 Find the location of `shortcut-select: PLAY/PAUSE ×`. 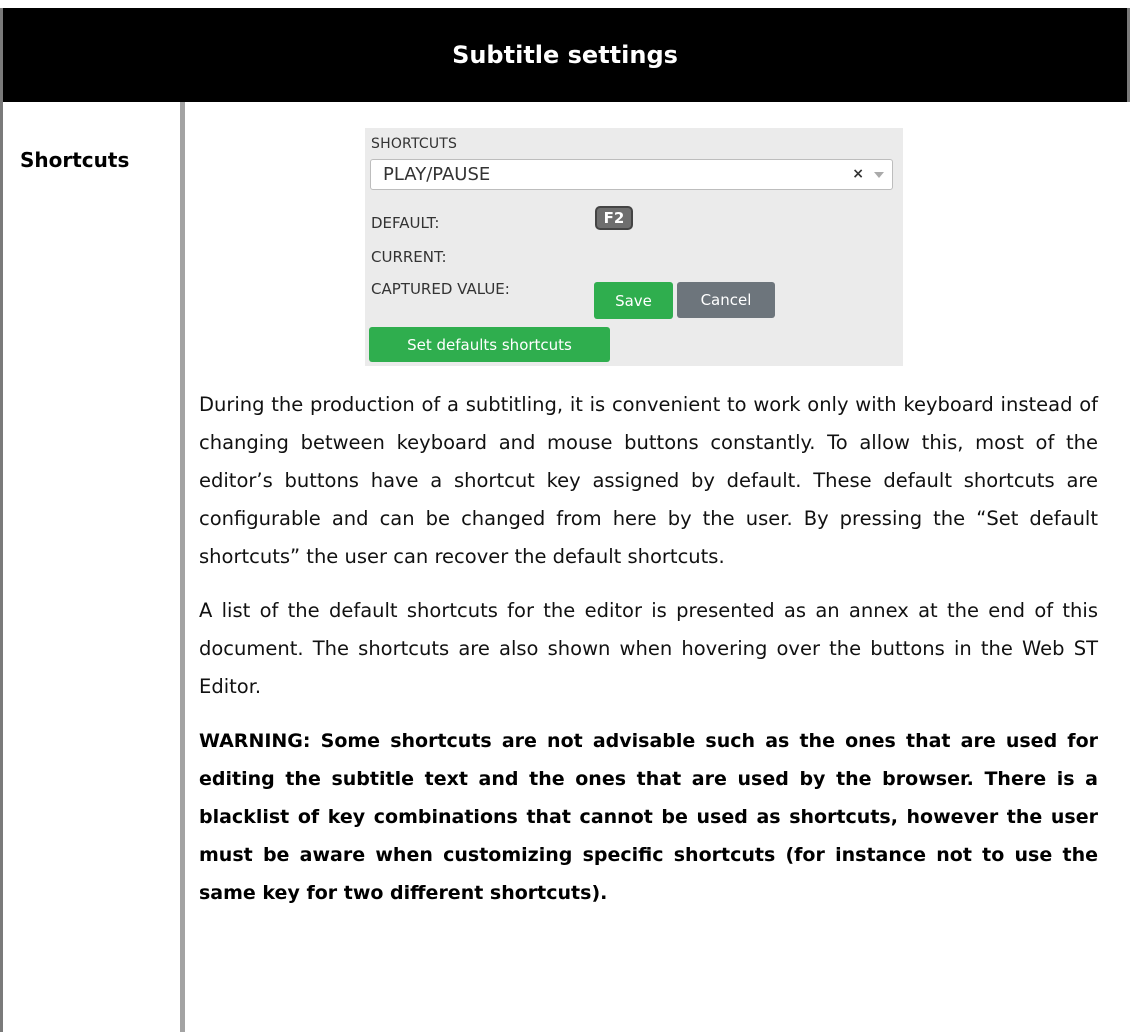

shortcut-select: PLAY/PAUSE × is located at coordinates (631, 174).